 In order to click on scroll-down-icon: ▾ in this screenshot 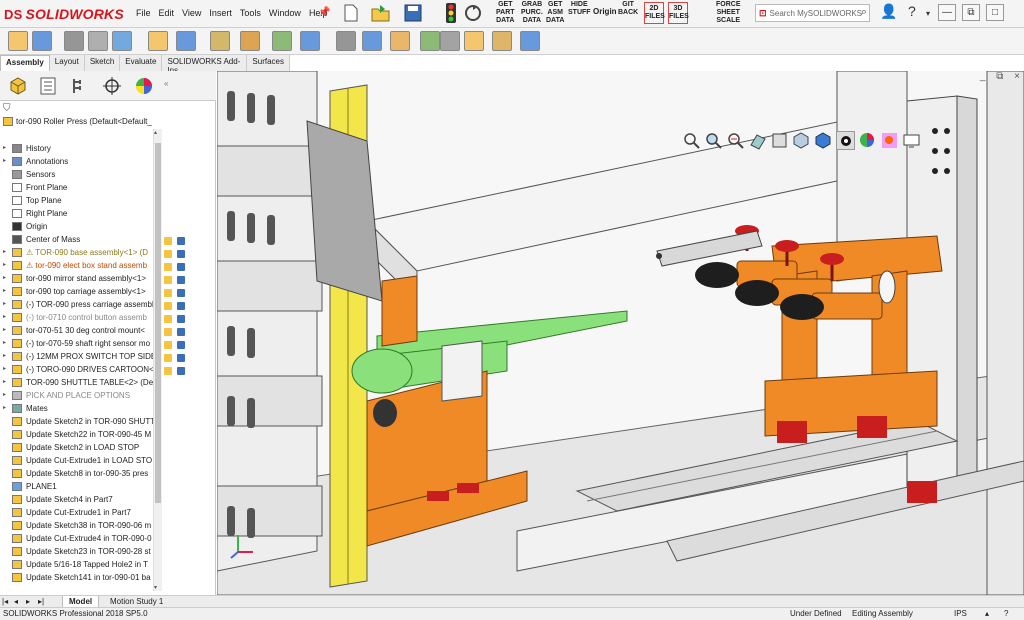, I will do `click(155, 587)`.